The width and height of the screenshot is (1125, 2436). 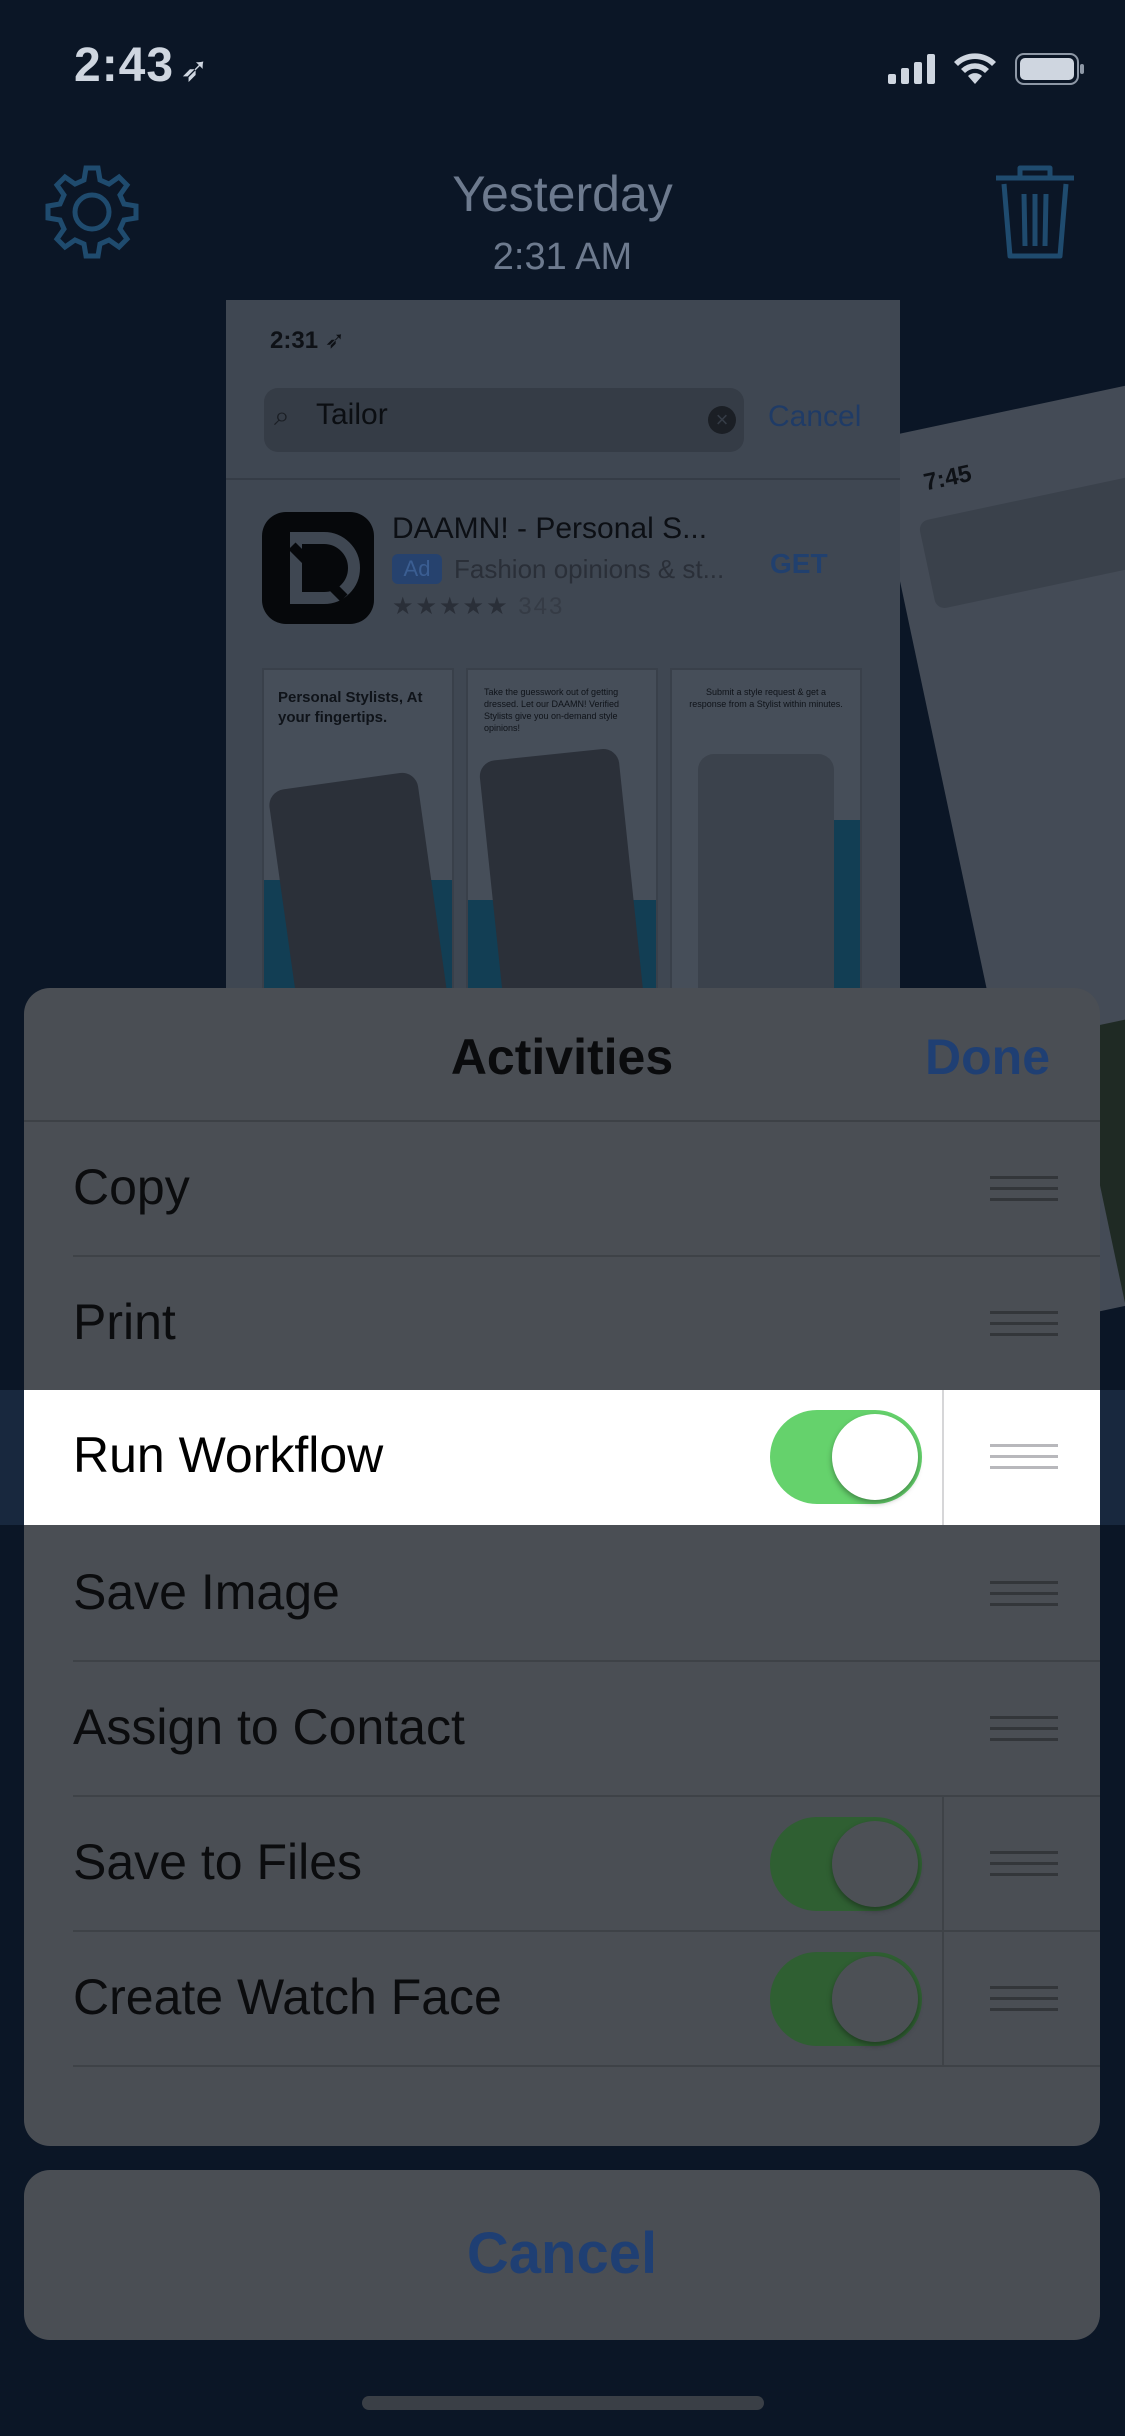 What do you see at coordinates (541, 606) in the screenshot?
I see `rating-count: 343` at bounding box center [541, 606].